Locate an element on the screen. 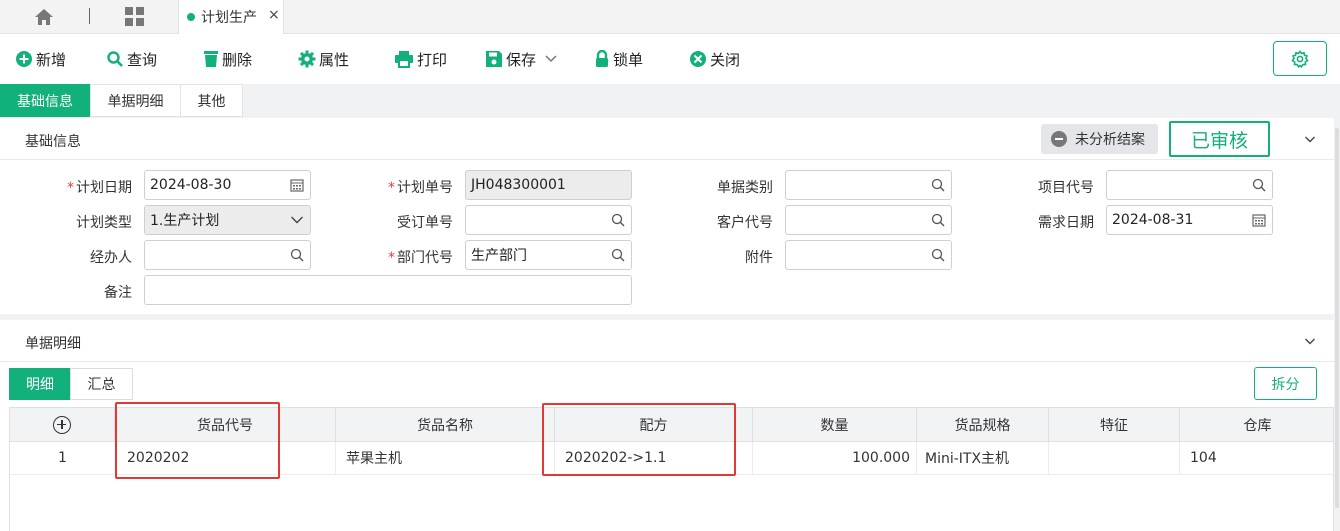 The image size is (1340, 531). cell-feature is located at coordinates (1114, 458).